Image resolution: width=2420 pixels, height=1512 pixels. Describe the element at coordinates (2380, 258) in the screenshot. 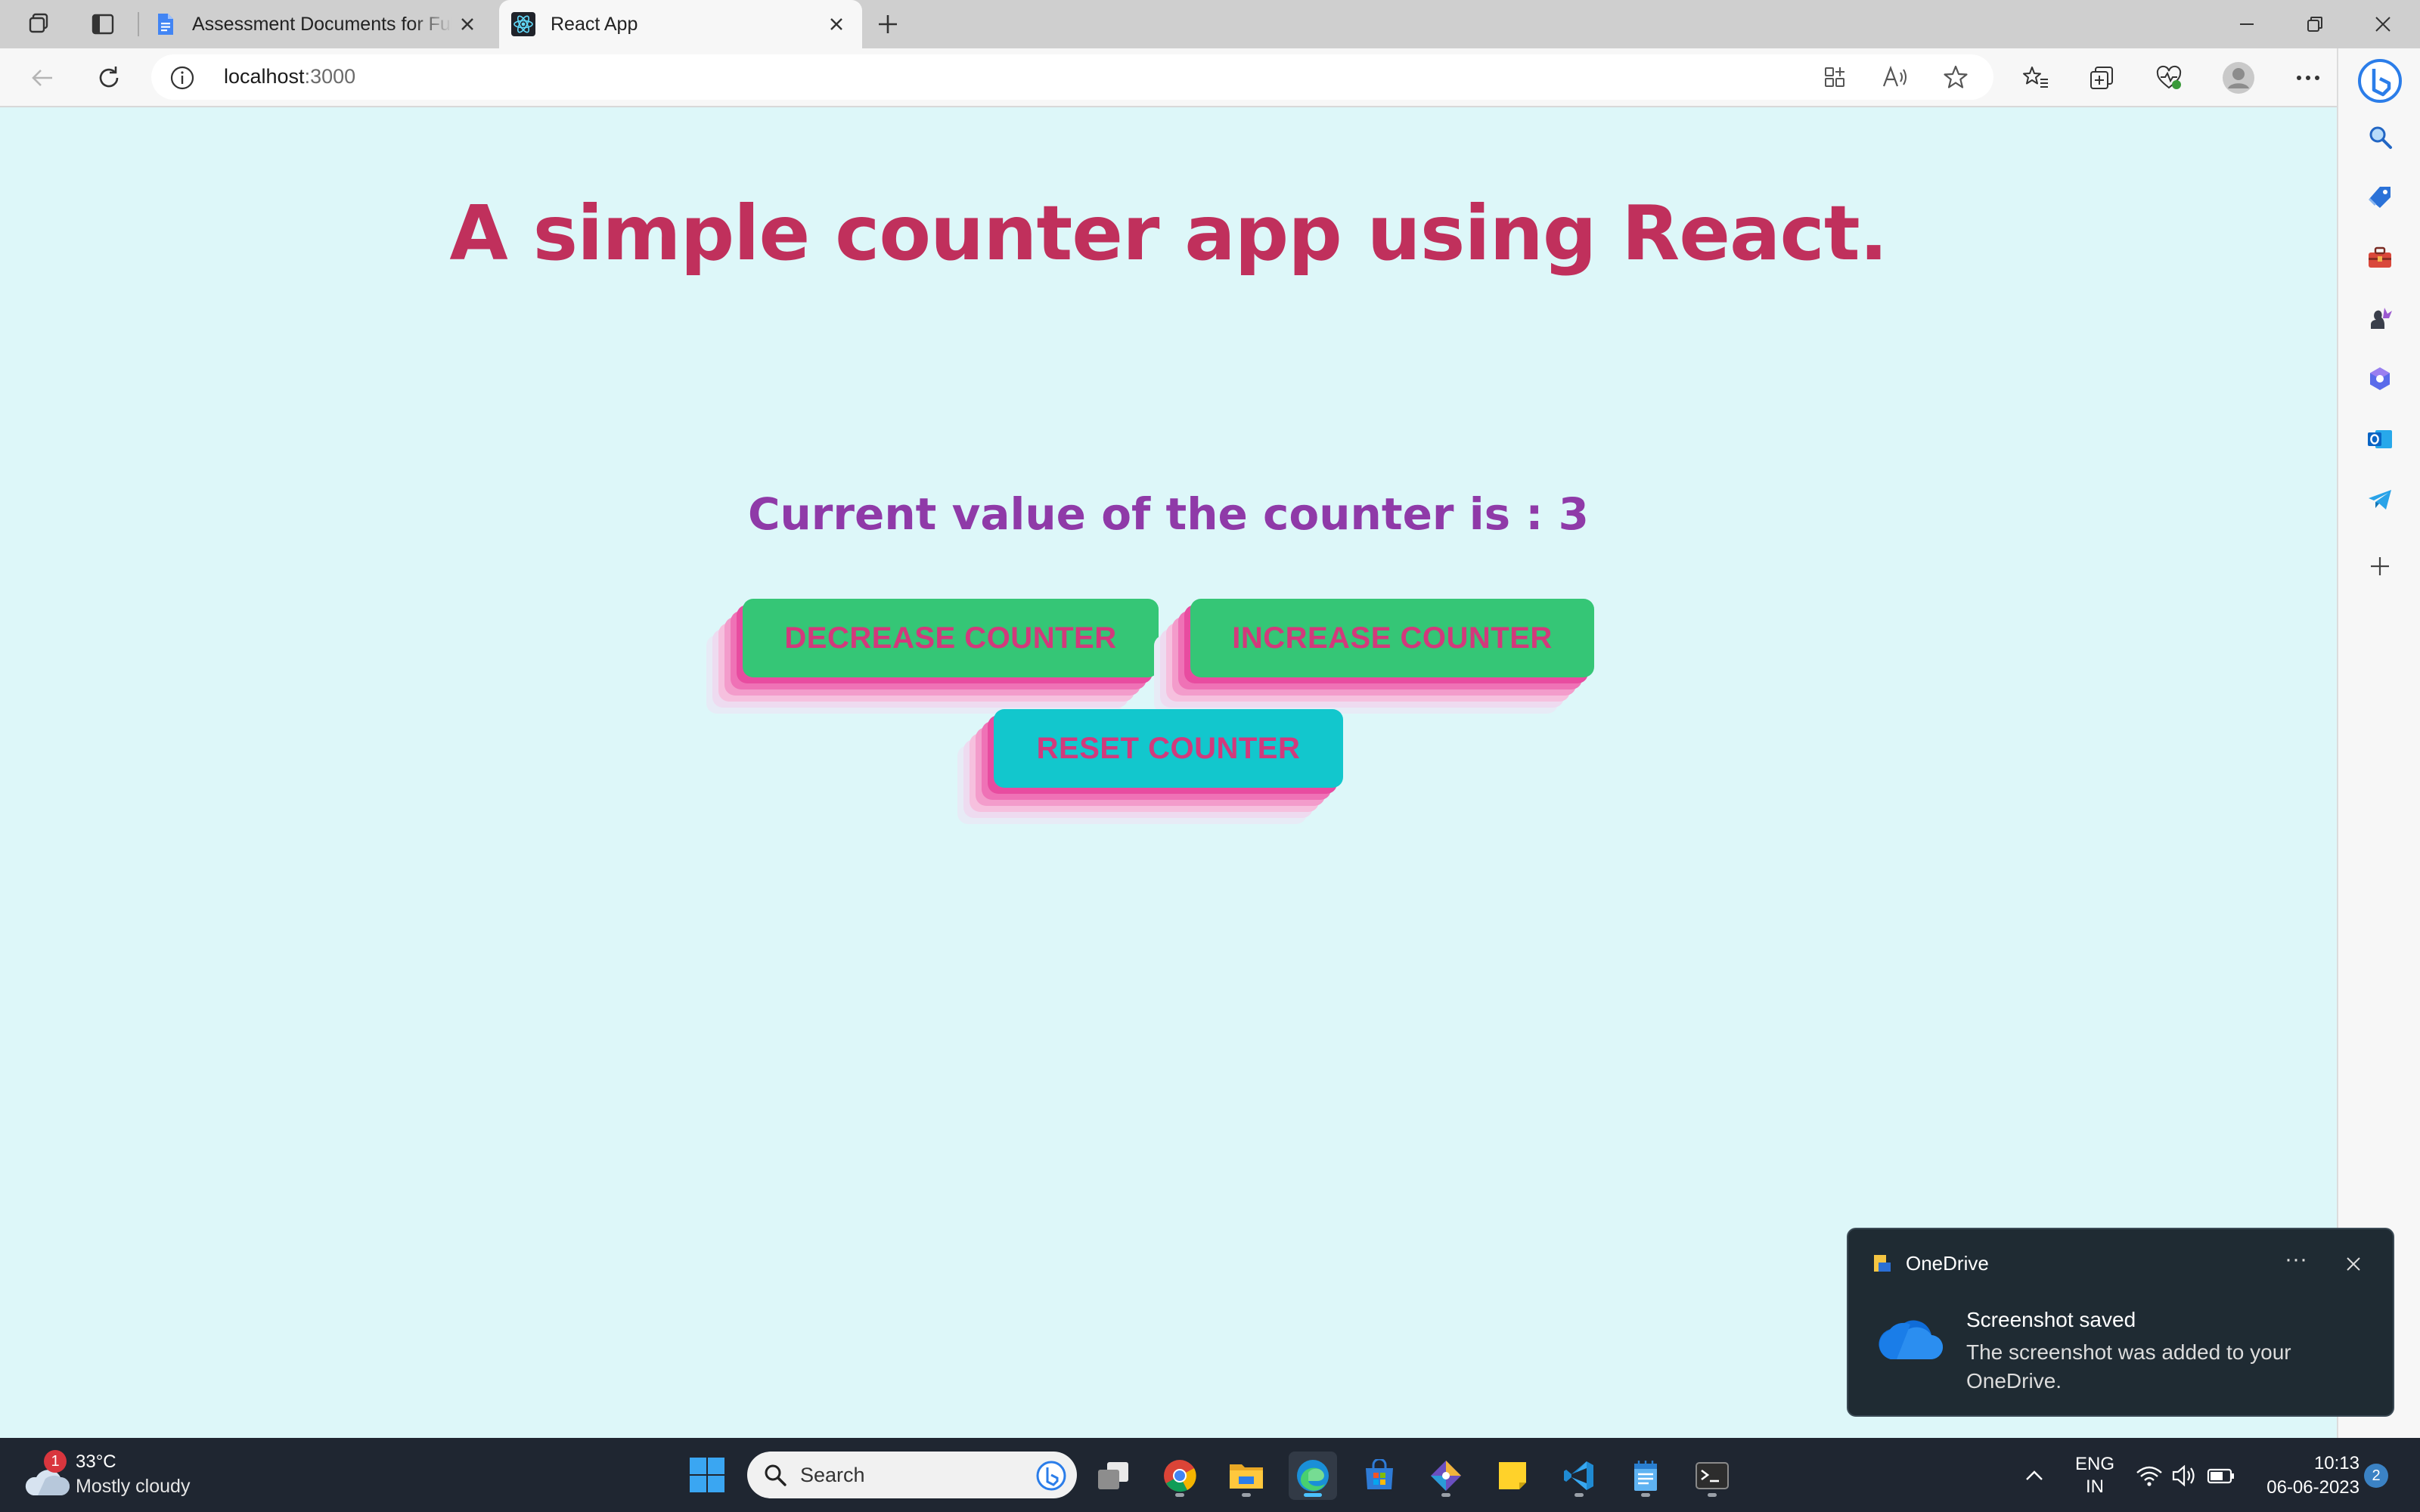

I see `toolbox-icon` at that location.